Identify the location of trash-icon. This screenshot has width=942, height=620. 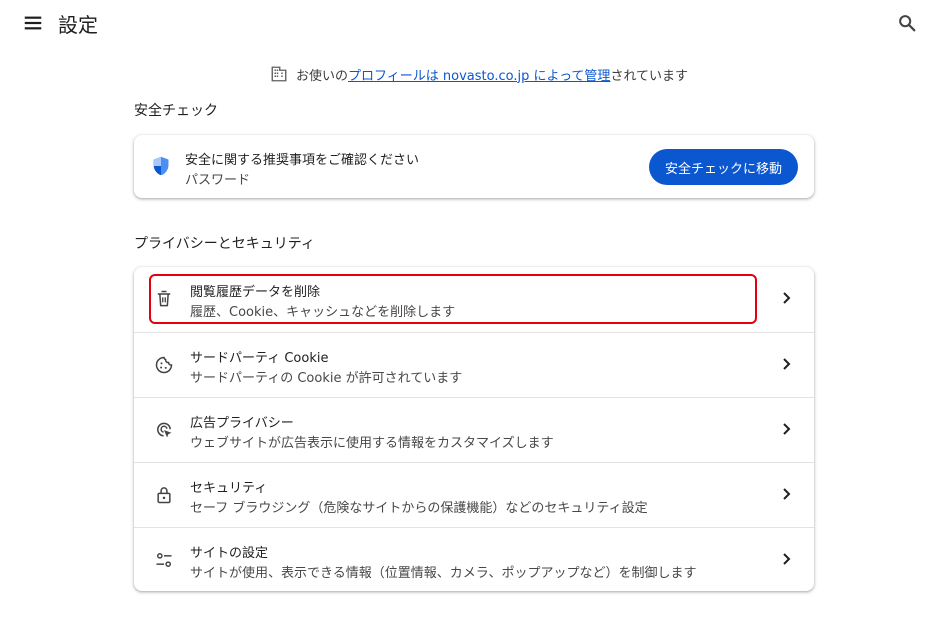
(164, 298).